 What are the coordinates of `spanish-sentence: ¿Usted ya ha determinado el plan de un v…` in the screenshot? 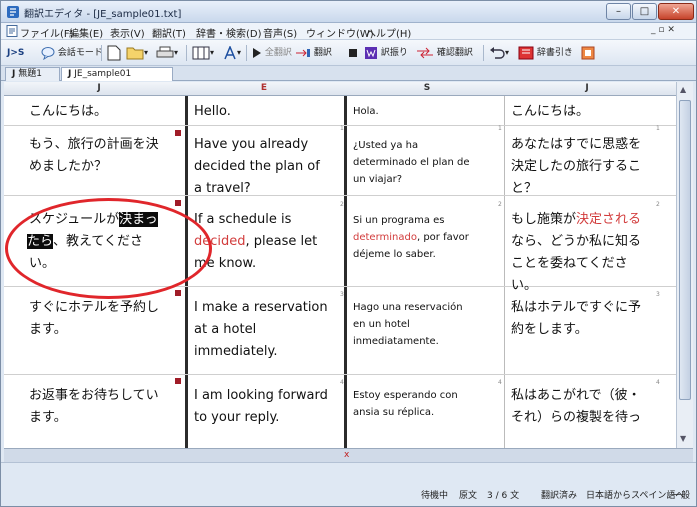 It's located at (411, 162).